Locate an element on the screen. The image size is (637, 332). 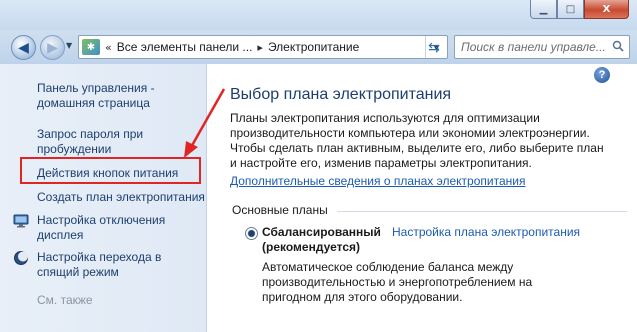
window-controls: ▁ □ X is located at coordinates (579, 9).